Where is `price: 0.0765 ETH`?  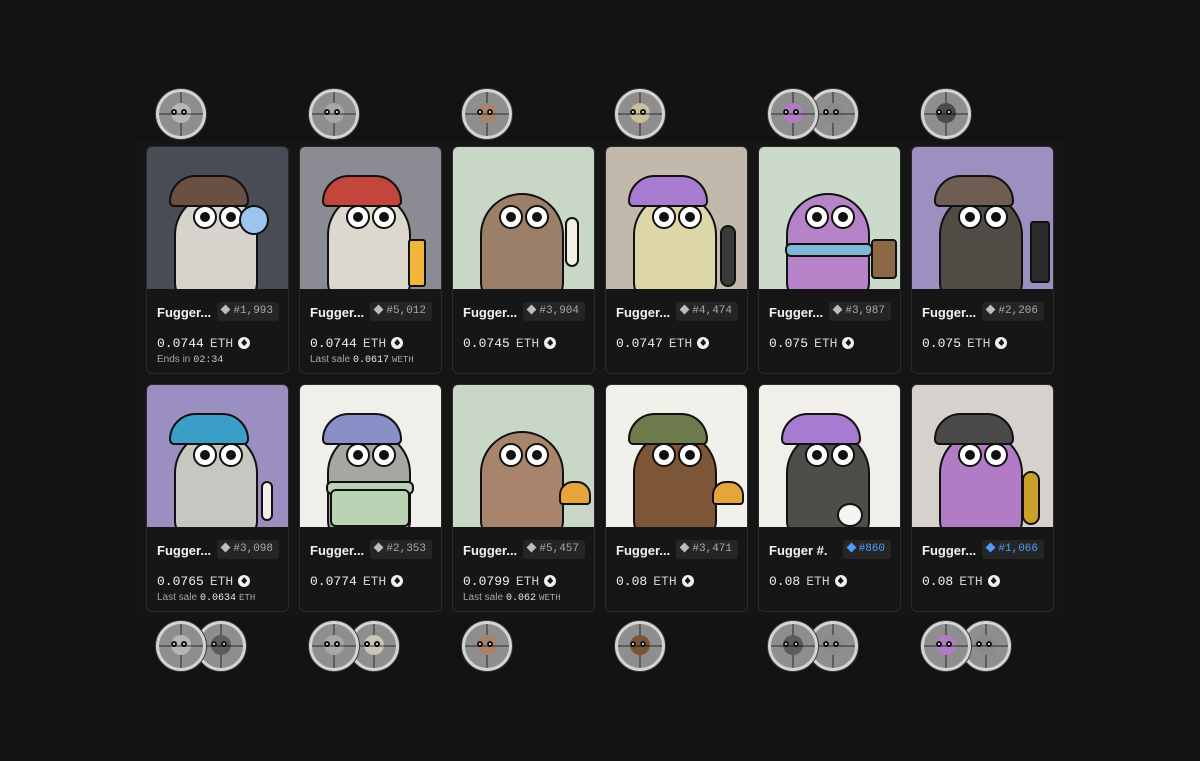
price: 0.0765 ETH is located at coordinates (204, 581).